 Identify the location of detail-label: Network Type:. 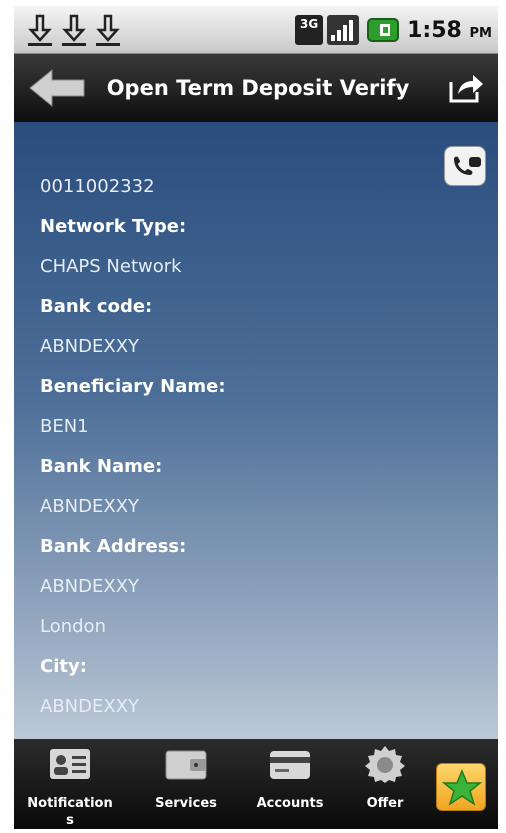
(113, 226).